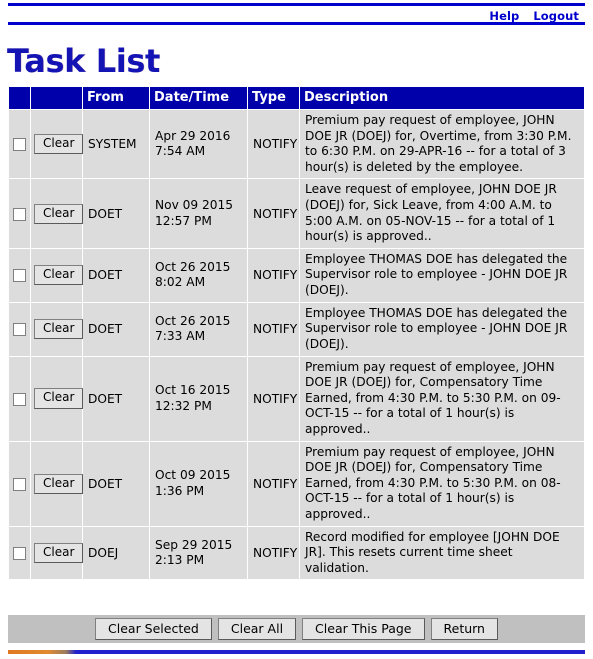 This screenshot has height=659, width=593. I want to click on row-datetime: Sep 29 2015 2:13 PM, so click(198, 553).